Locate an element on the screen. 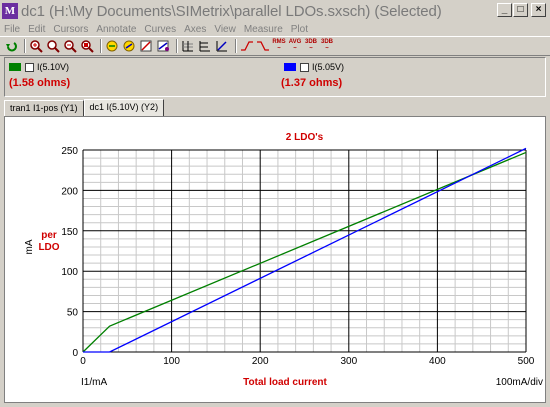 The image size is (550, 407). y-axis-unit: mA is located at coordinates (29, 246).